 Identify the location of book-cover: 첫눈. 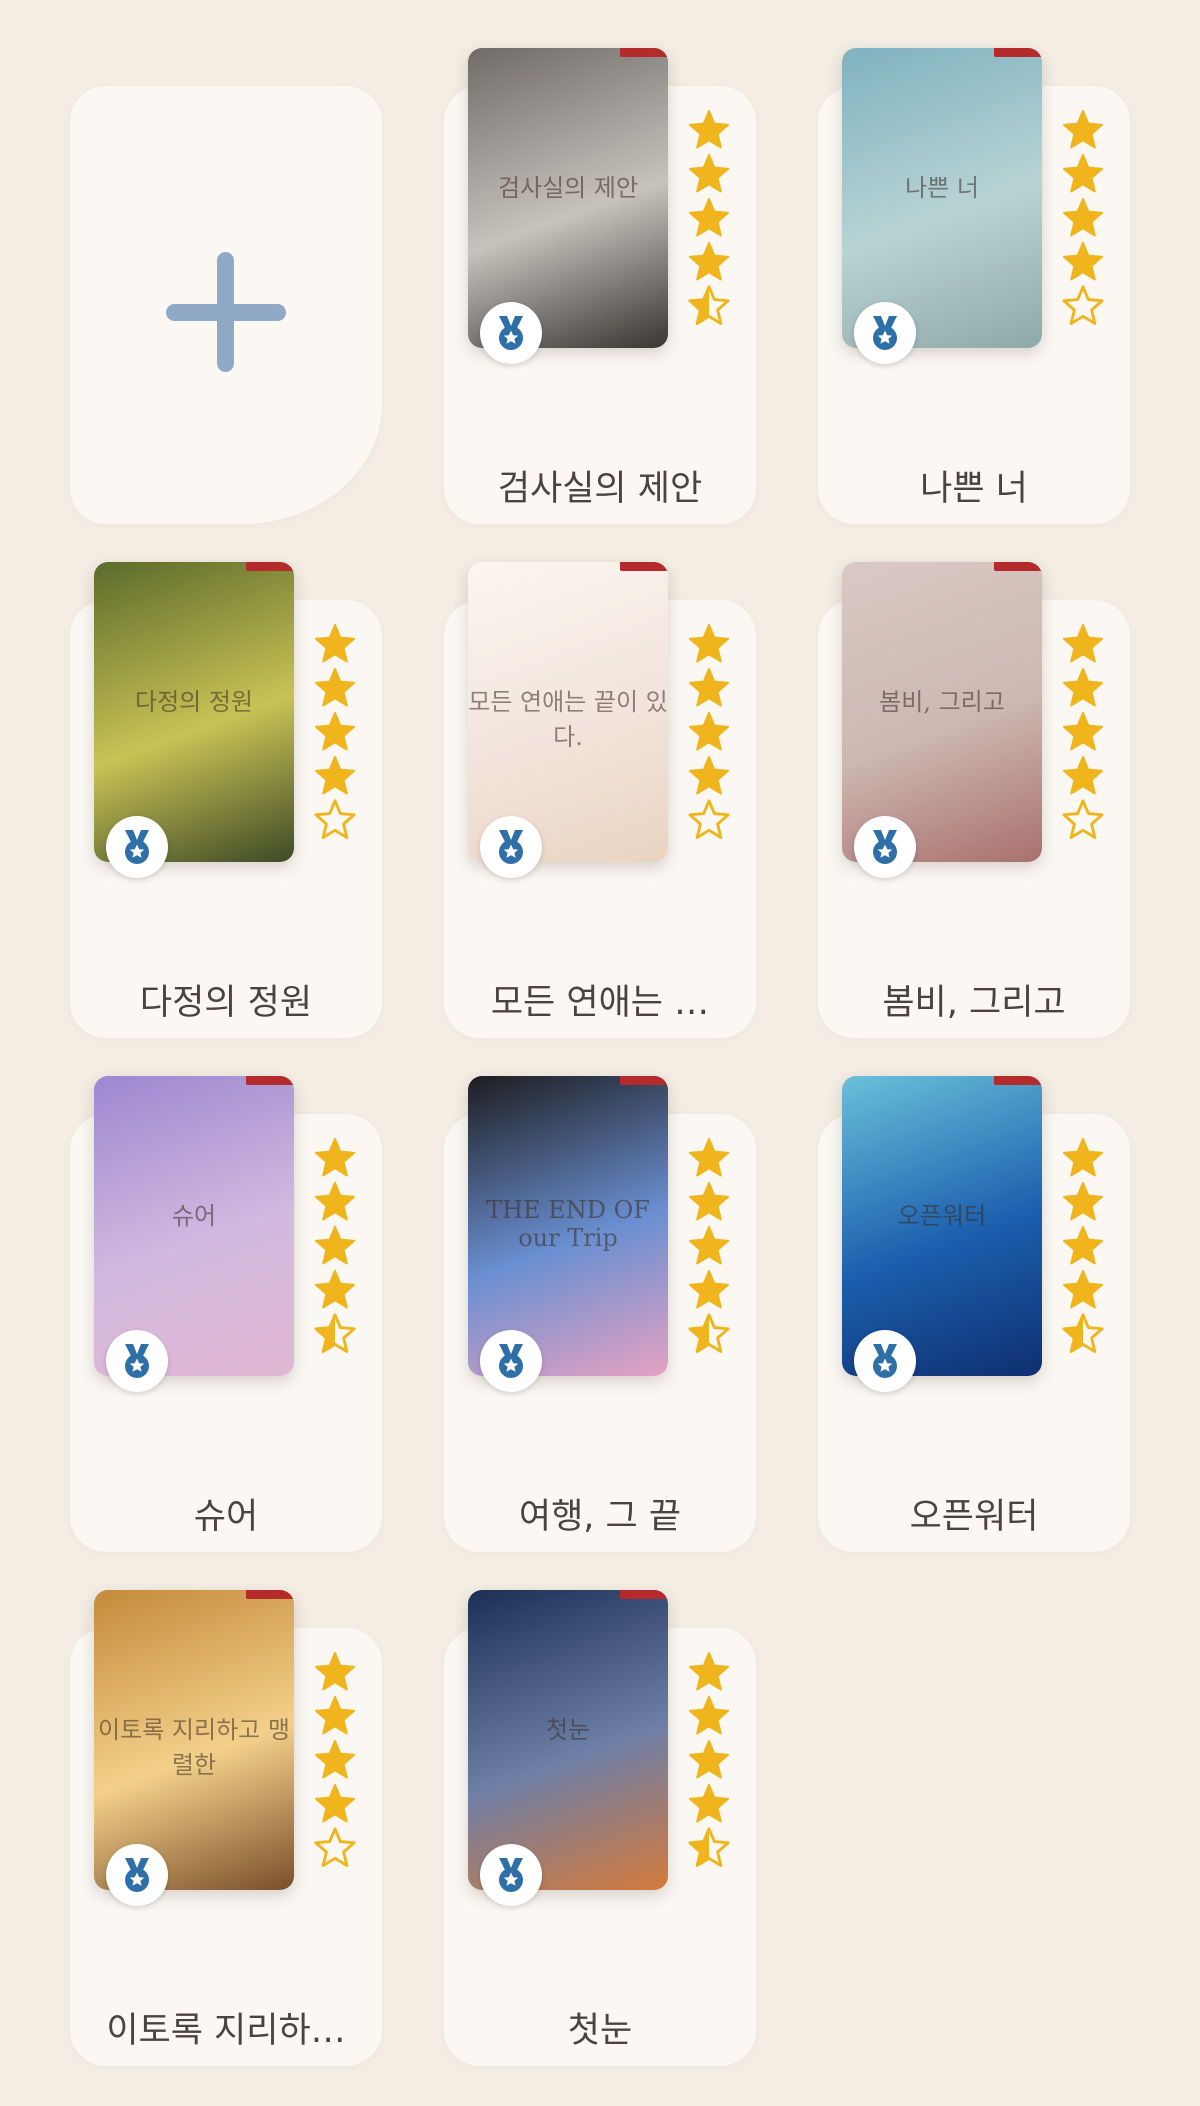
(568, 1740).